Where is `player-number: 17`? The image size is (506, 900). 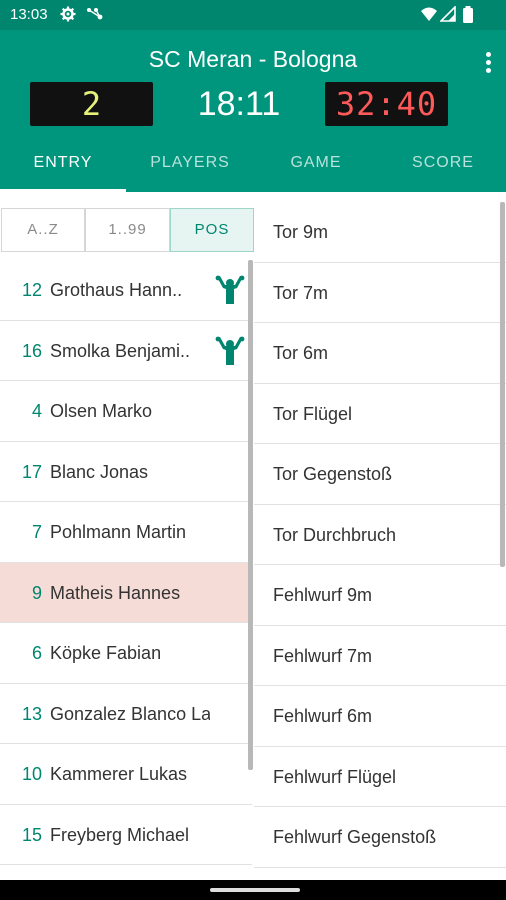 player-number: 17 is located at coordinates (31, 471).